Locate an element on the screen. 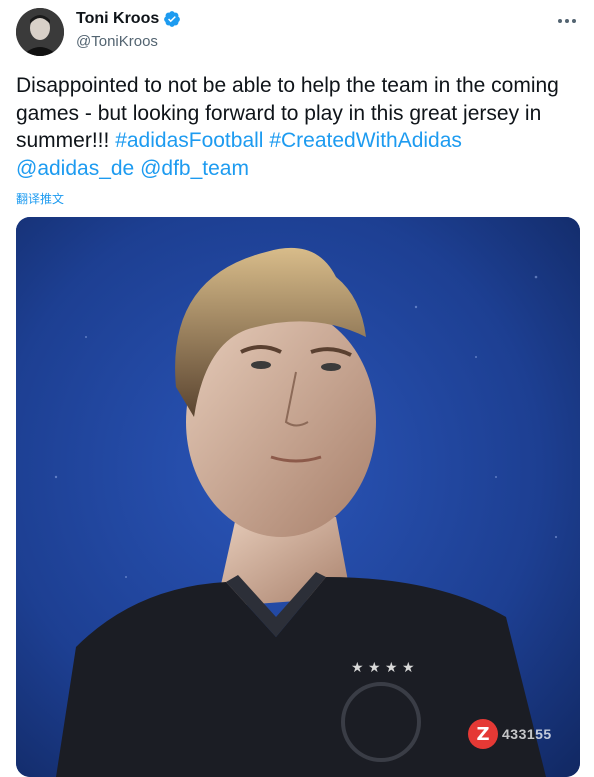  verified-badge-icon is located at coordinates (172, 19).